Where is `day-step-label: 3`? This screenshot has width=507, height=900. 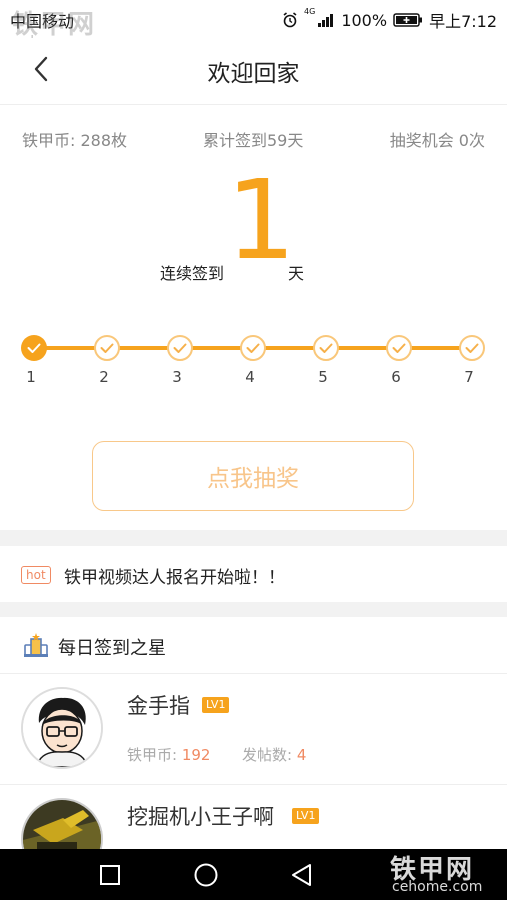 day-step-label: 3 is located at coordinates (177, 377).